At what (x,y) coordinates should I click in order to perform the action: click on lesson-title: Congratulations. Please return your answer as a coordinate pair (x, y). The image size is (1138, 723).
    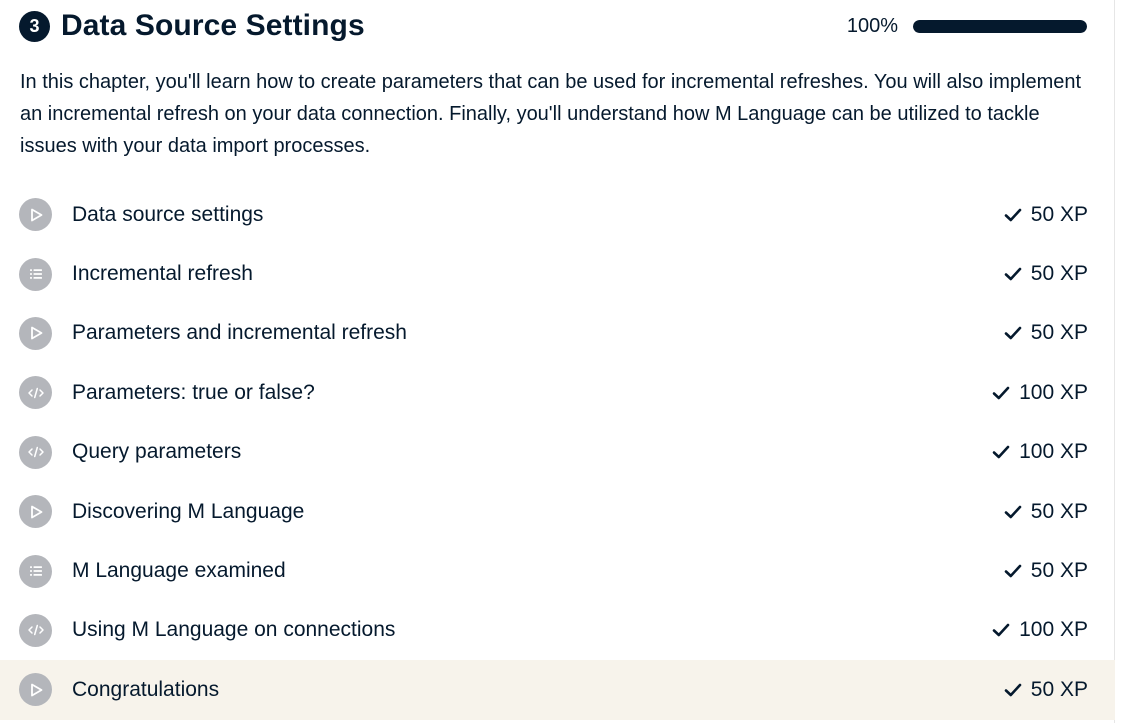
    Looking at the image, I should click on (146, 689).